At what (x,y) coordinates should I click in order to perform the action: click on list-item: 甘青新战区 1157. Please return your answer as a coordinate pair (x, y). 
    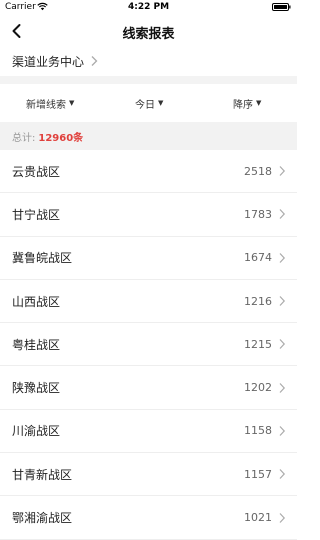
    Looking at the image, I should click on (148, 475).